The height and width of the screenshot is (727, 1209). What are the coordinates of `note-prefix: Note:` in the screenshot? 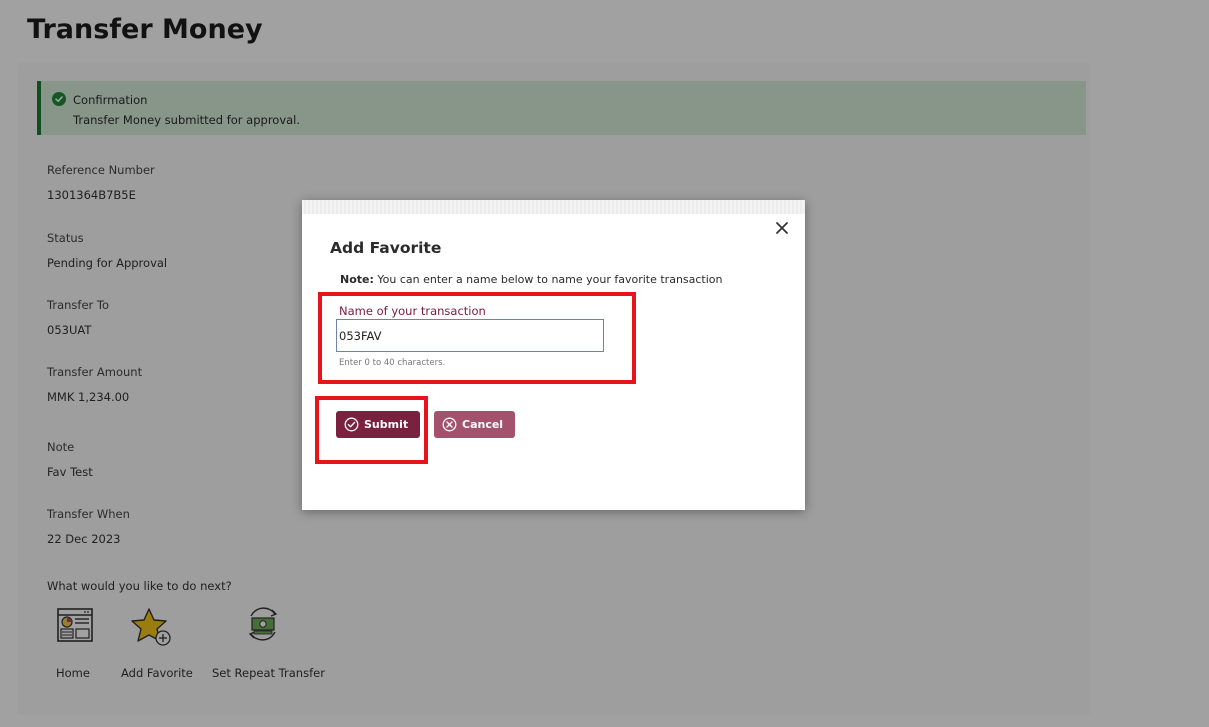 It's located at (357, 279).